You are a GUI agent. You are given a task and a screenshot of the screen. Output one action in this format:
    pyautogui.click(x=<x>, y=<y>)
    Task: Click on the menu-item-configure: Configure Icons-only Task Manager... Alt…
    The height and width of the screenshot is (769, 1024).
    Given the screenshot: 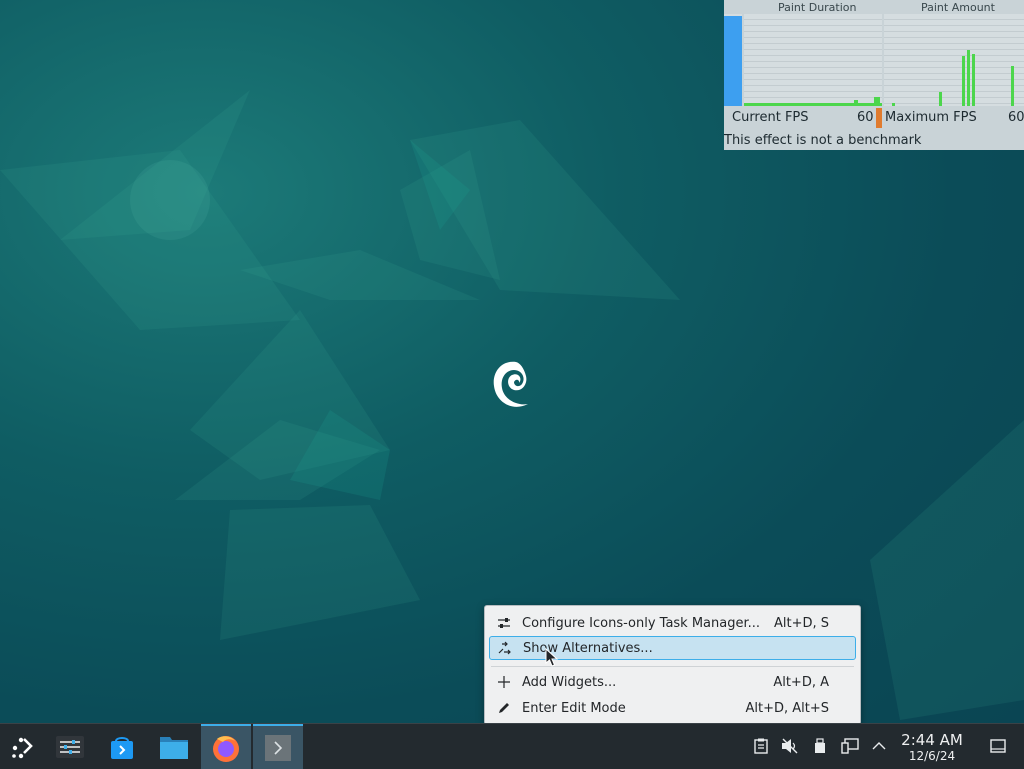 What is the action you would take?
    pyautogui.click(x=672, y=623)
    